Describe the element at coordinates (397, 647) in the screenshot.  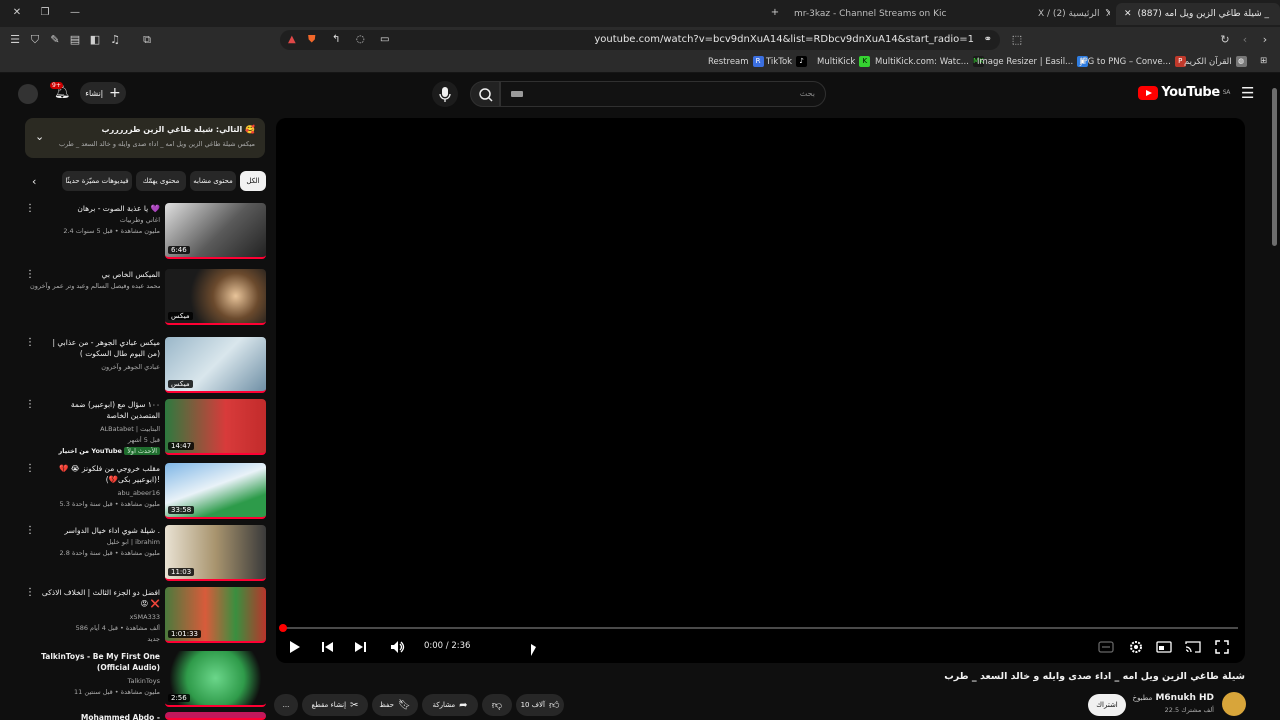
I see `volume-icon` at that location.